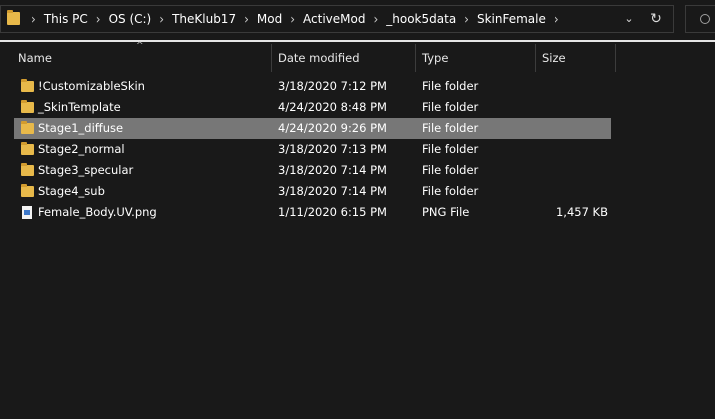 Image resolution: width=715 pixels, height=419 pixels. What do you see at coordinates (334, 19) in the screenshot?
I see `breadcrumb-activemod: ActiveMod` at bounding box center [334, 19].